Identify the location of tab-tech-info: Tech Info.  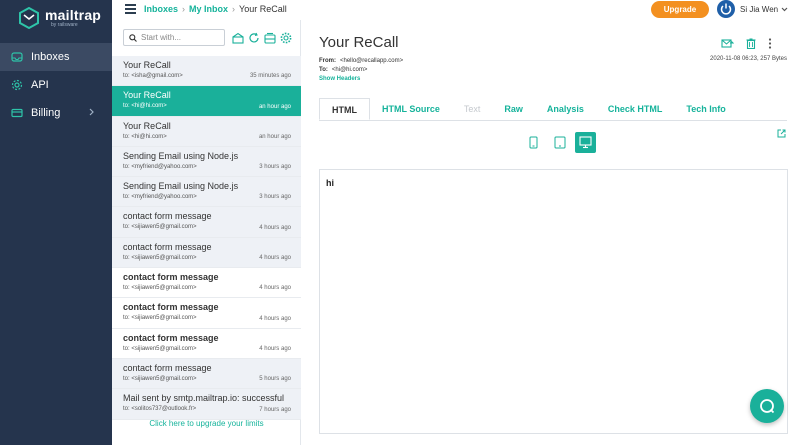
(705, 109).